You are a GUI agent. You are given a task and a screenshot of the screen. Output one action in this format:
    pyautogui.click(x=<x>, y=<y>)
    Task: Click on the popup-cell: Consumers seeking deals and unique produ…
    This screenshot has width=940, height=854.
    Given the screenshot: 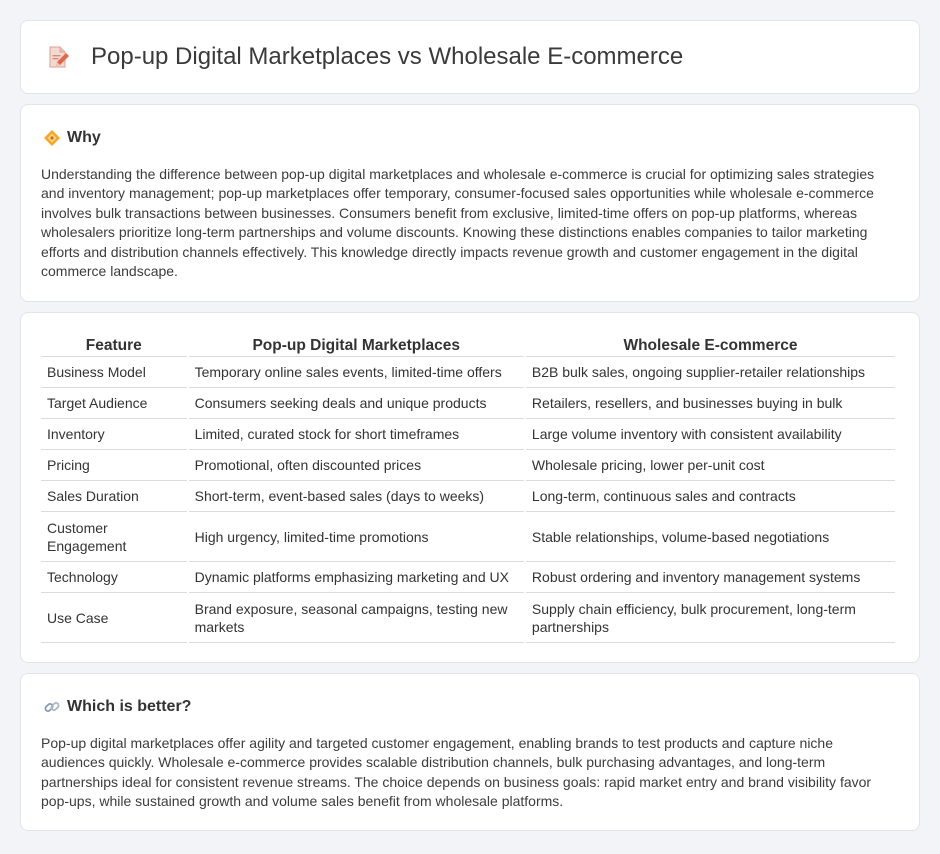 What is the action you would take?
    pyautogui.click(x=356, y=403)
    